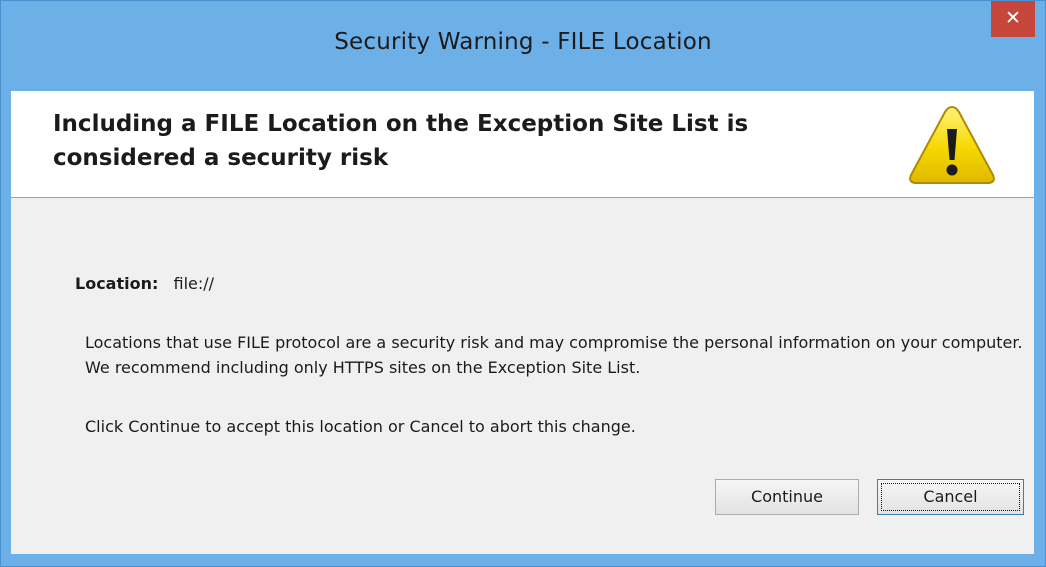 The width and height of the screenshot is (1046, 567). I want to click on cancel-button: Cancel, so click(950, 497).